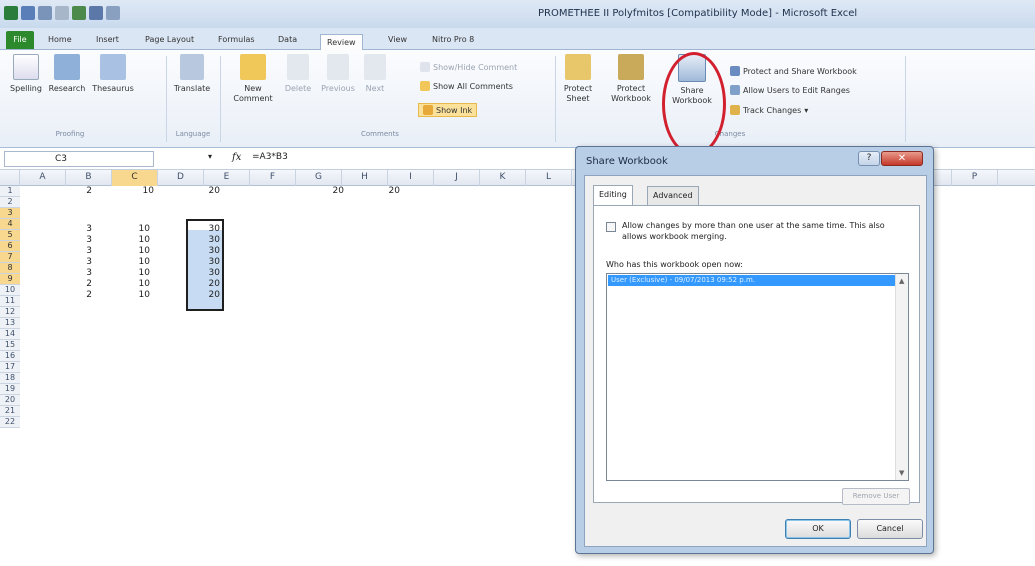 The height and width of the screenshot is (566, 1035). Describe the element at coordinates (735, 90) in the screenshot. I see `allow-users-icon` at that location.